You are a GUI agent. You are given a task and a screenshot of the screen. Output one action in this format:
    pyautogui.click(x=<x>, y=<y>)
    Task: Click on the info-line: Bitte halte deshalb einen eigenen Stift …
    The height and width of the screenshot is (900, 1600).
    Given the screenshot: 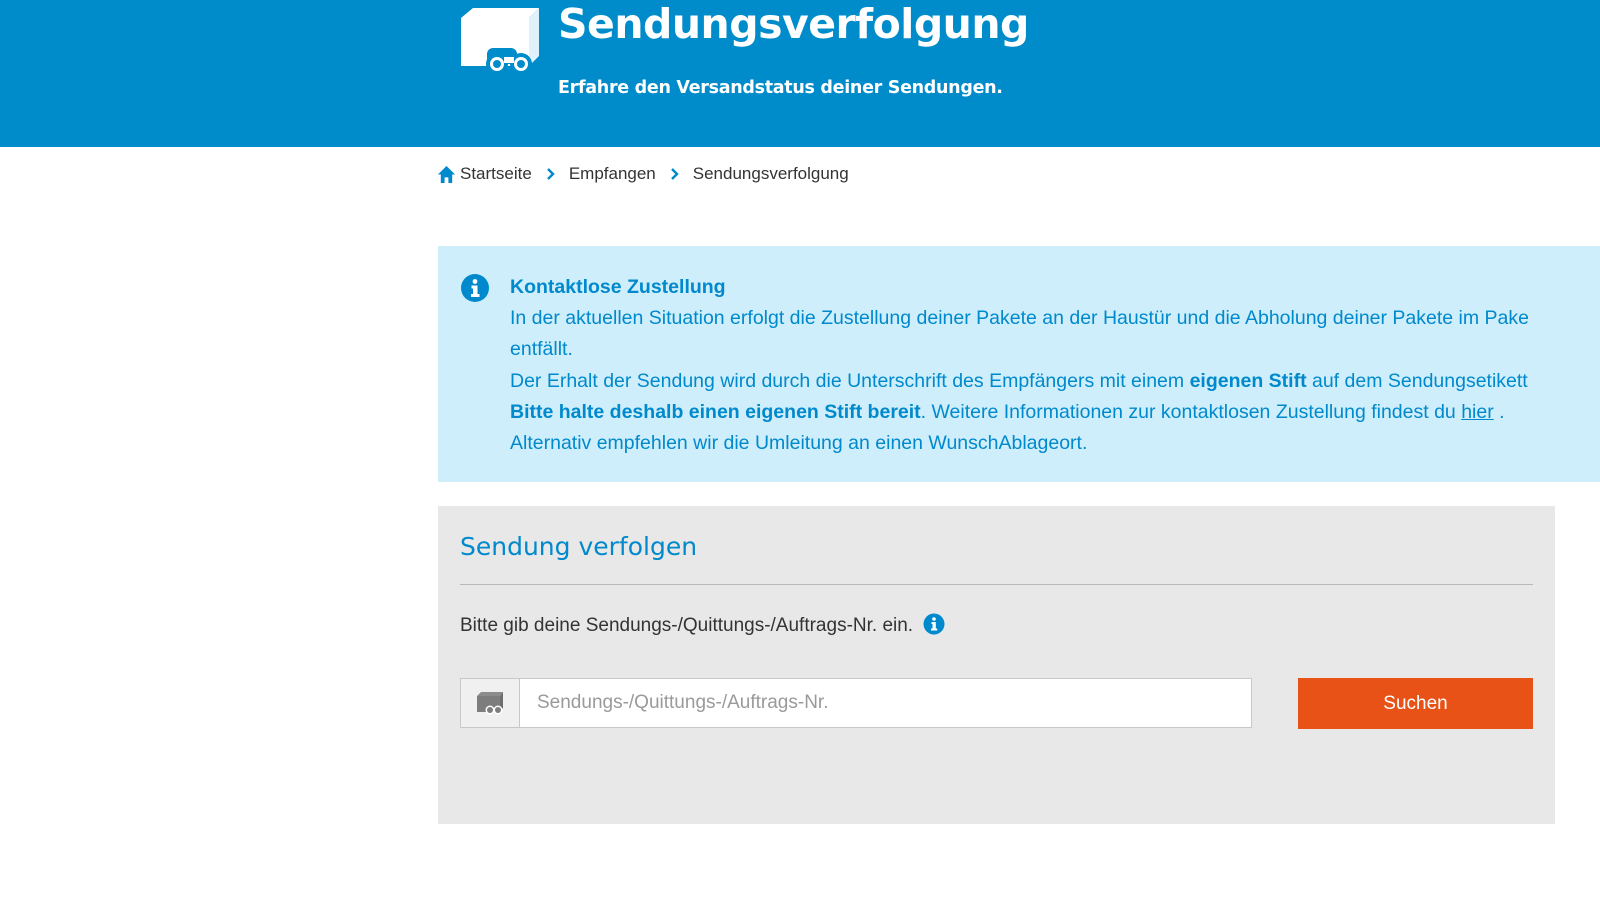 What is the action you would take?
    pyautogui.click(x=1055, y=412)
    